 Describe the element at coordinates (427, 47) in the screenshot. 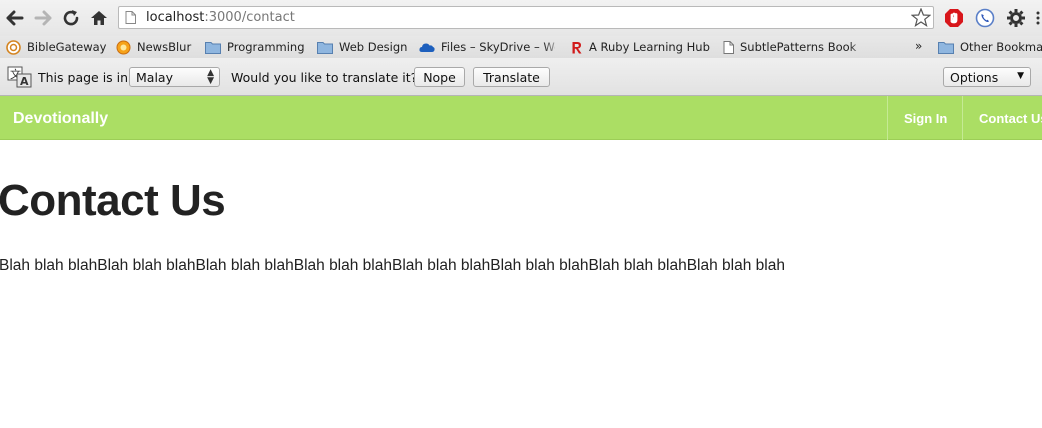

I see `skydrive-icon` at that location.